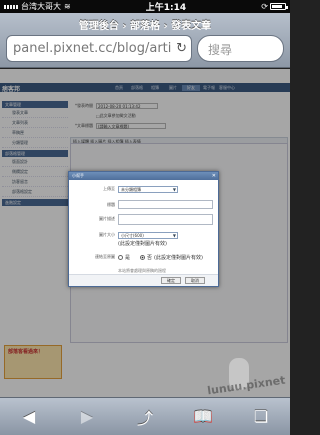 The image size is (320, 435). I want to click on forward-button: ▶, so click(87, 417).